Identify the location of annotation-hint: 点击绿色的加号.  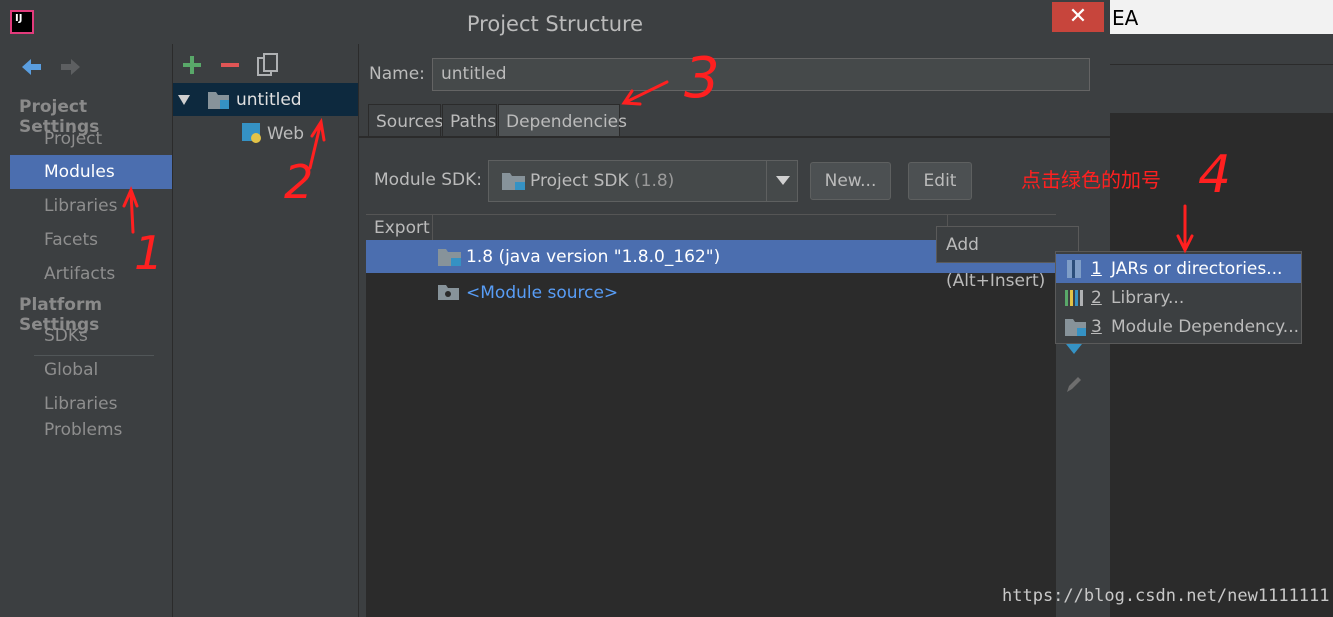
(1091, 180).